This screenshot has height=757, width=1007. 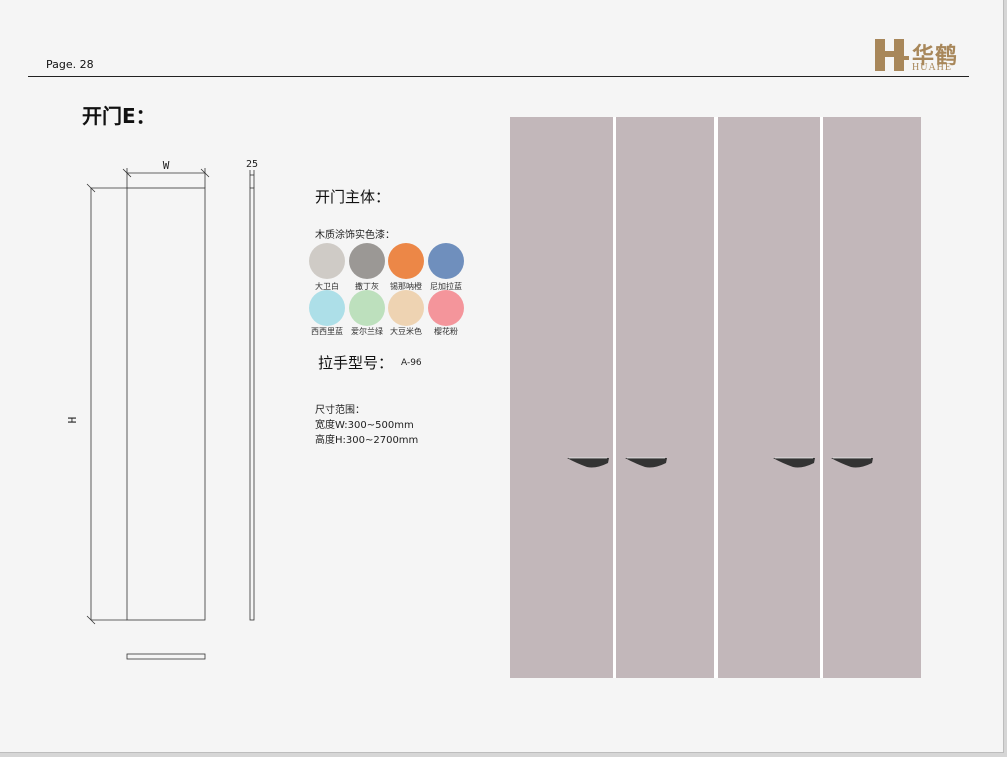 I want to click on handle-model-value: A-96, so click(x=411, y=363).